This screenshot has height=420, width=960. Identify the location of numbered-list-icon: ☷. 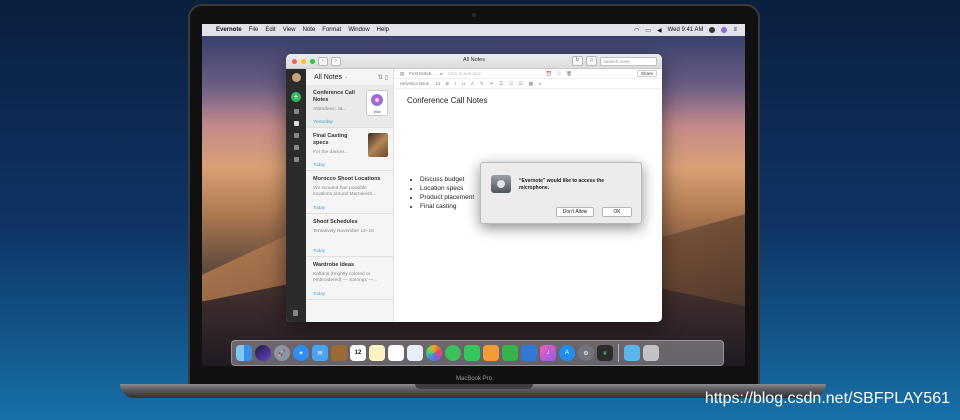
(511, 84).